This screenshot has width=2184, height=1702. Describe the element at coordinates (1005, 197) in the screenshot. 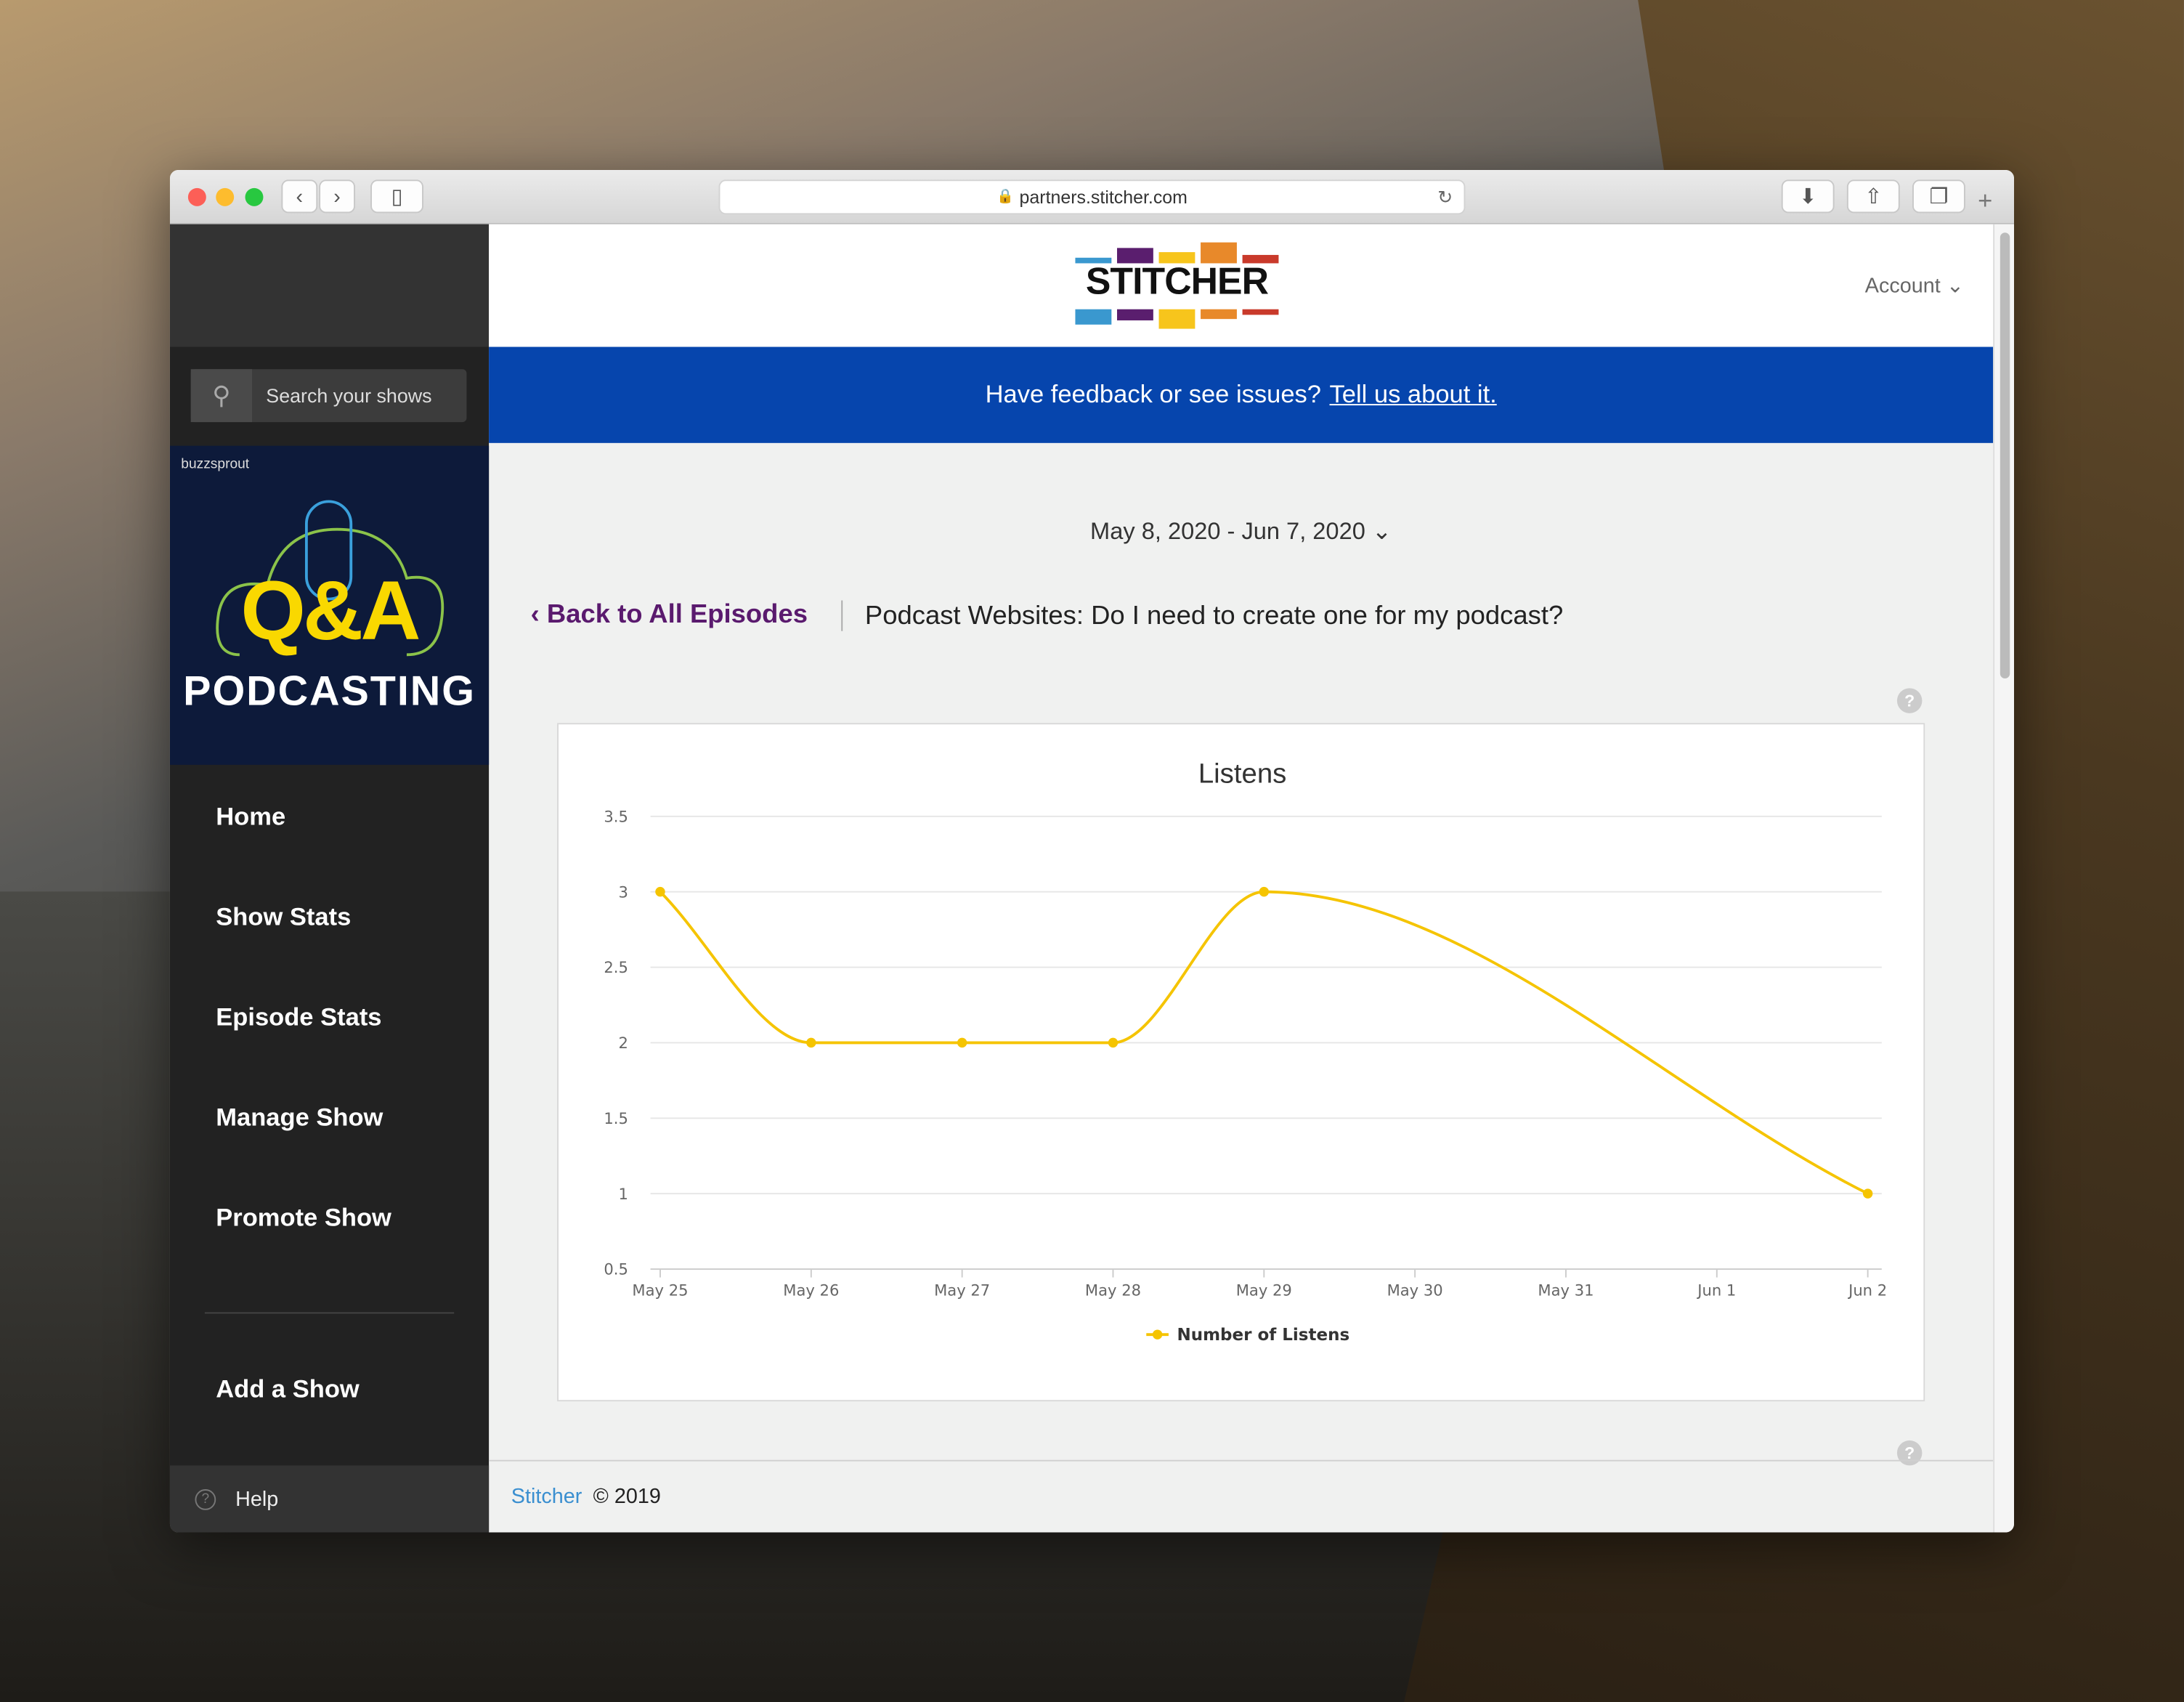

I see `lock-icon: 🔒` at that location.